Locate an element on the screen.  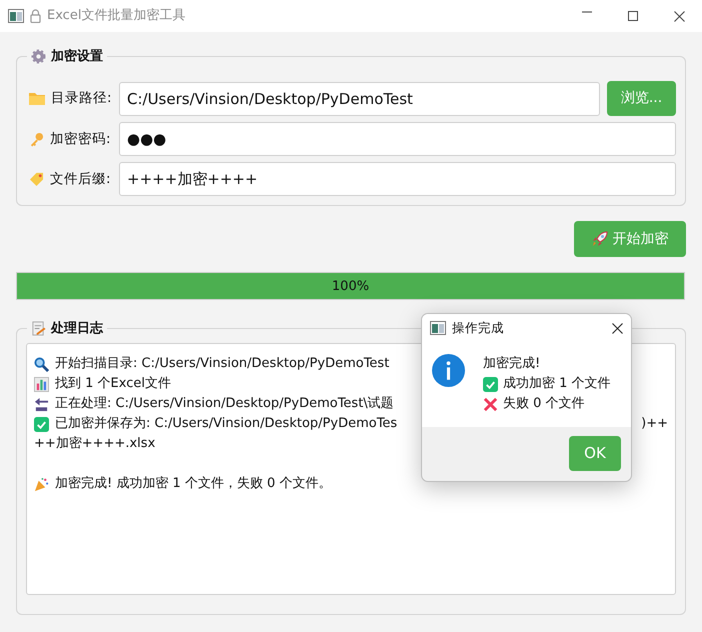
dialog-message: 失败 0 个文件 is located at coordinates (544, 404).